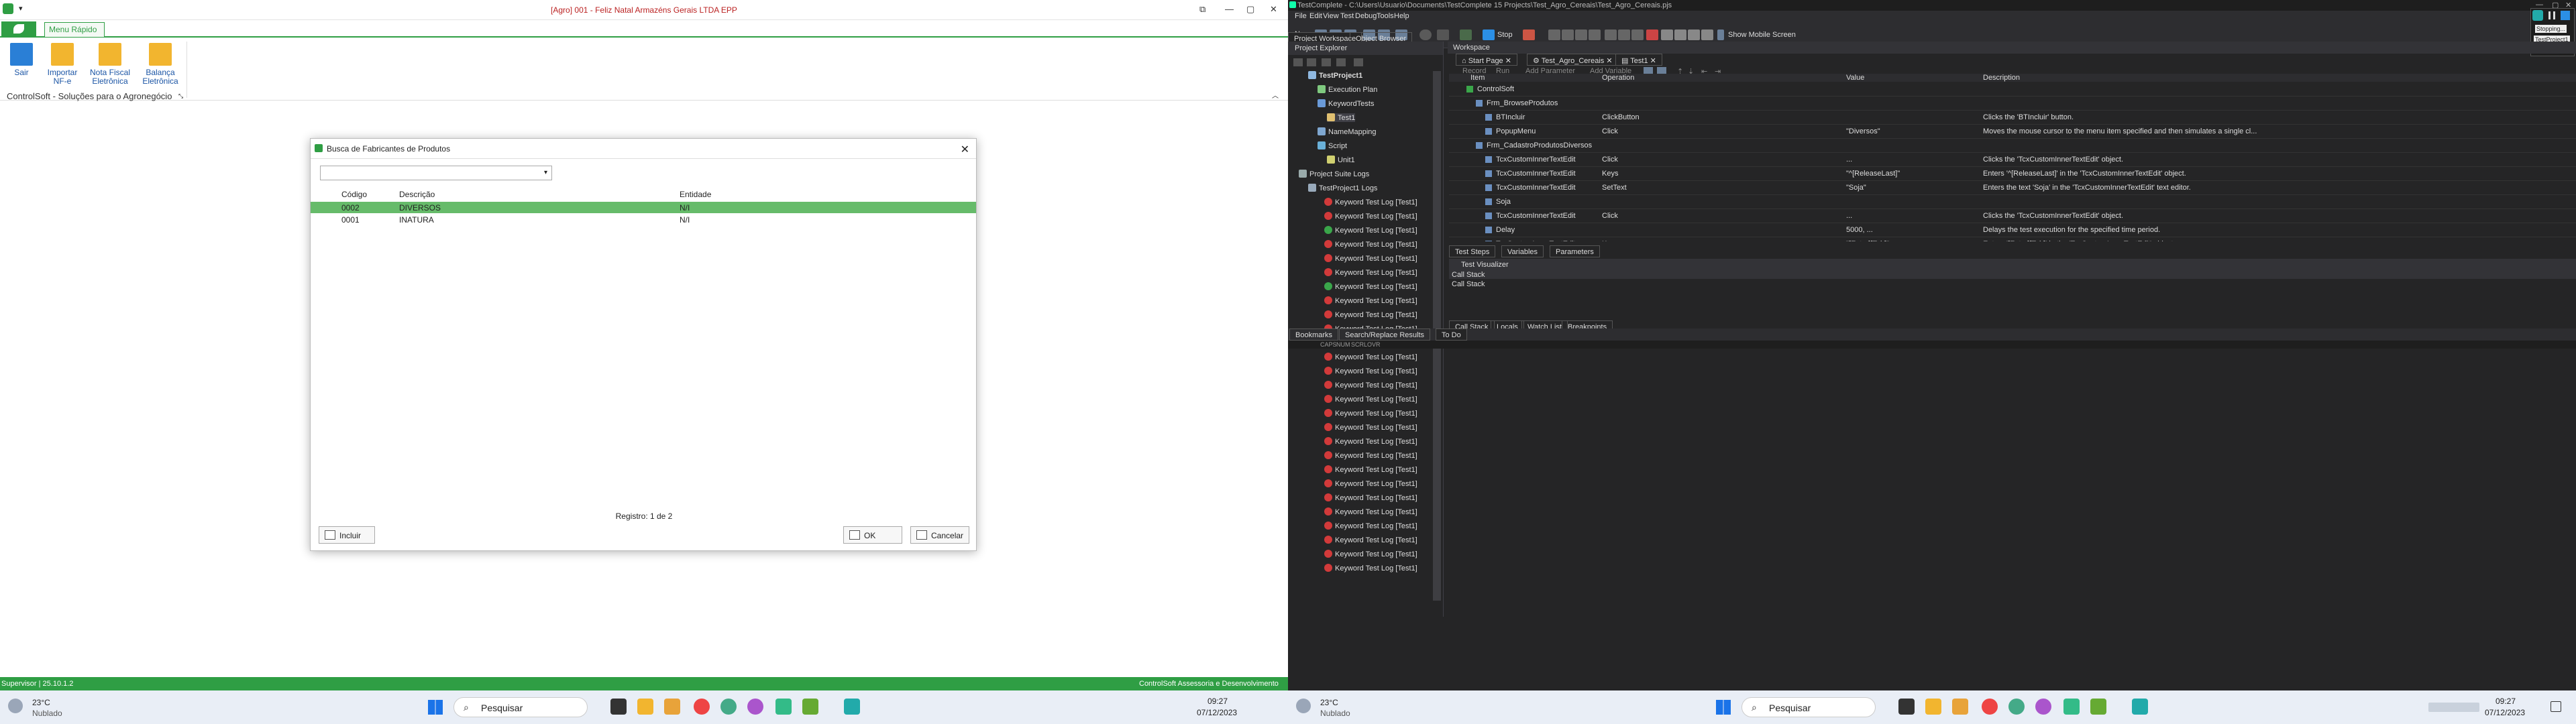 The width and height of the screenshot is (2576, 724). What do you see at coordinates (18, 28) in the screenshot?
I see `home-button` at bounding box center [18, 28].